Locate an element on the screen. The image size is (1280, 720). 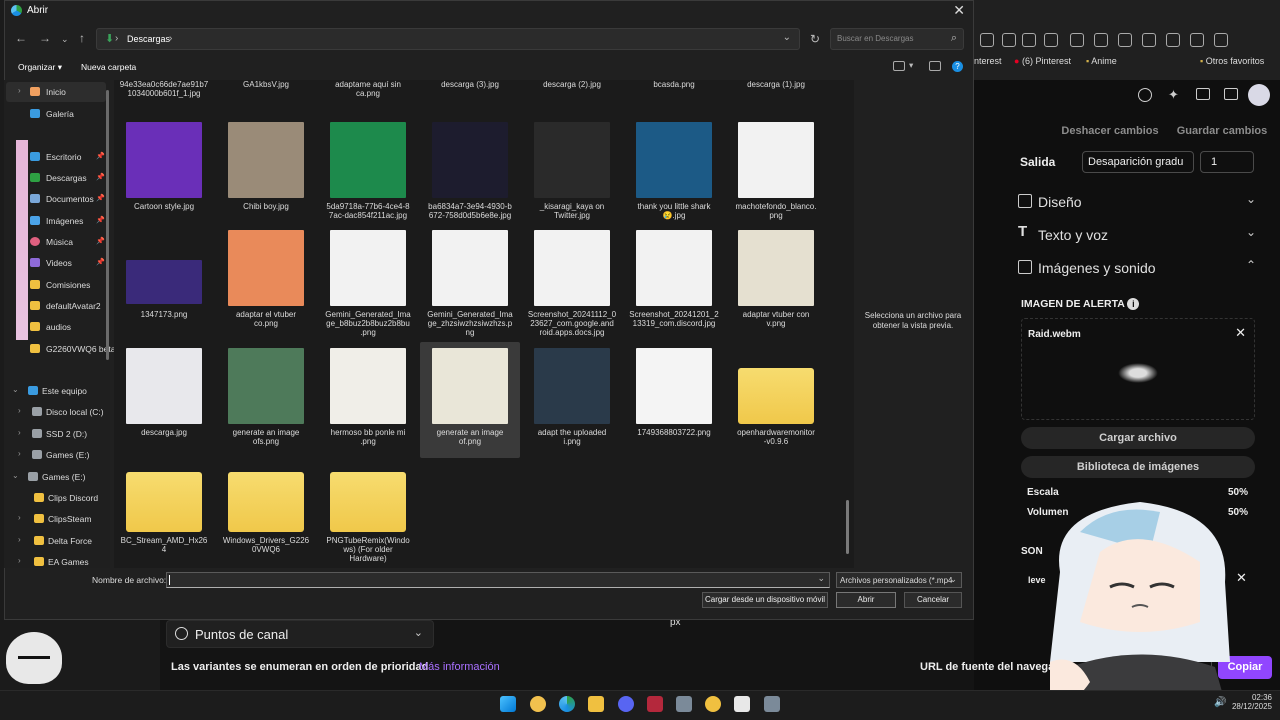
file-item: adaptar el vtuber co.png is located at coordinates (266, 282).